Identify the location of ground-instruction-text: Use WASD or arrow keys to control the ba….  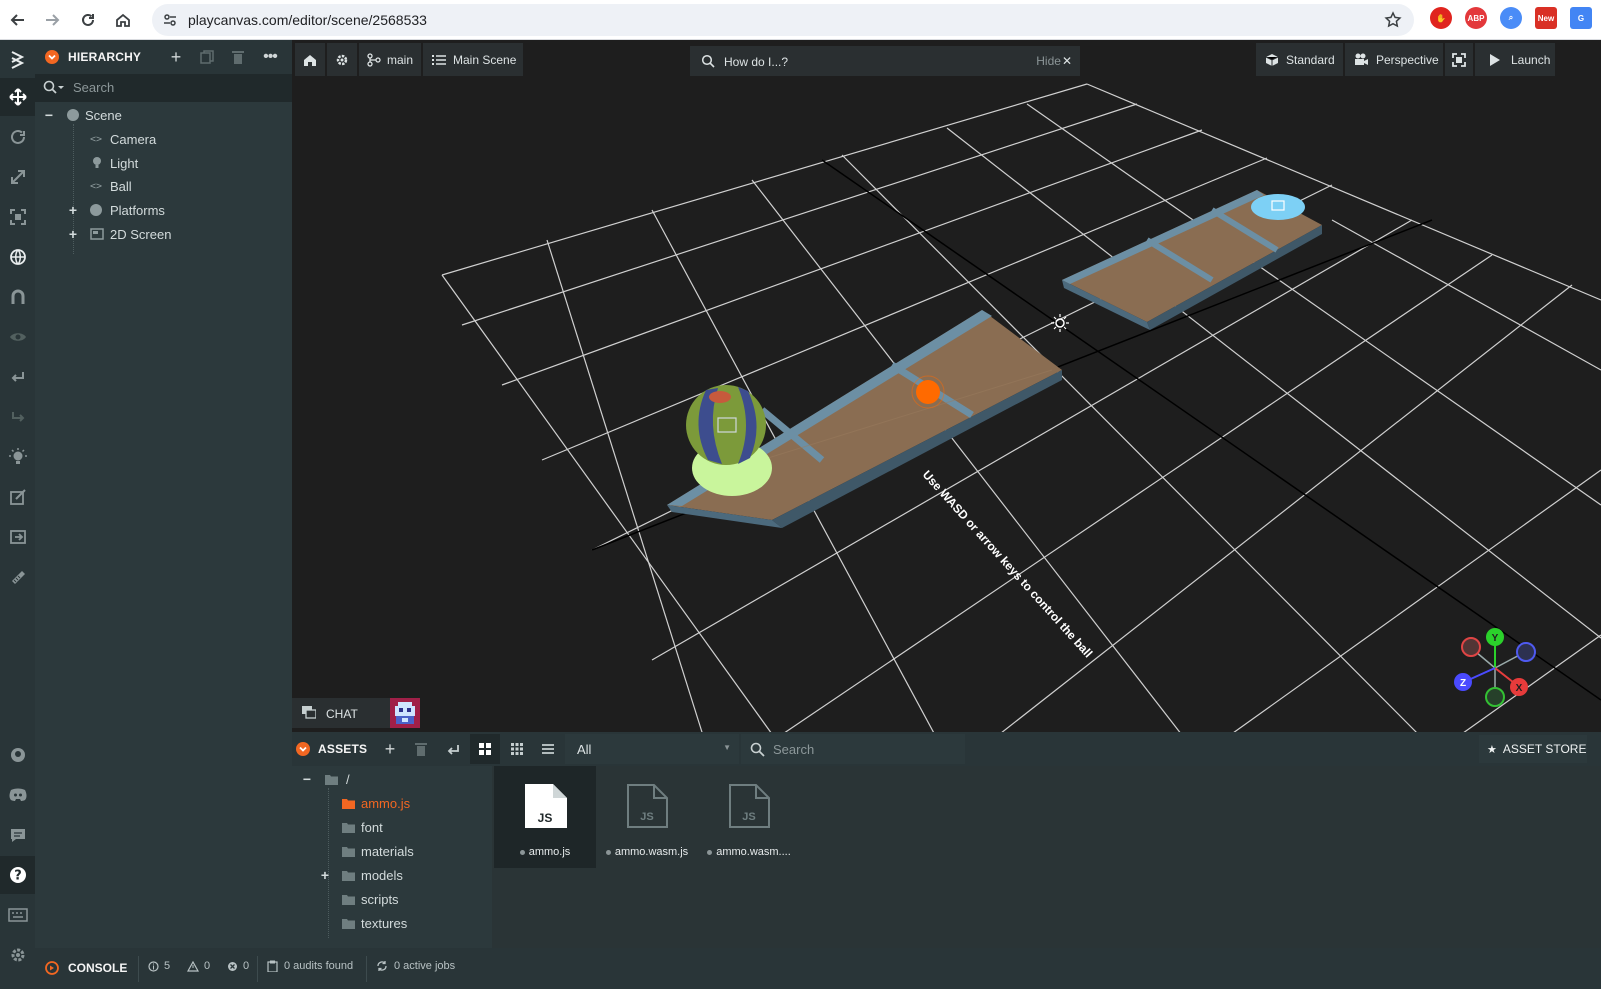
(1008, 564).